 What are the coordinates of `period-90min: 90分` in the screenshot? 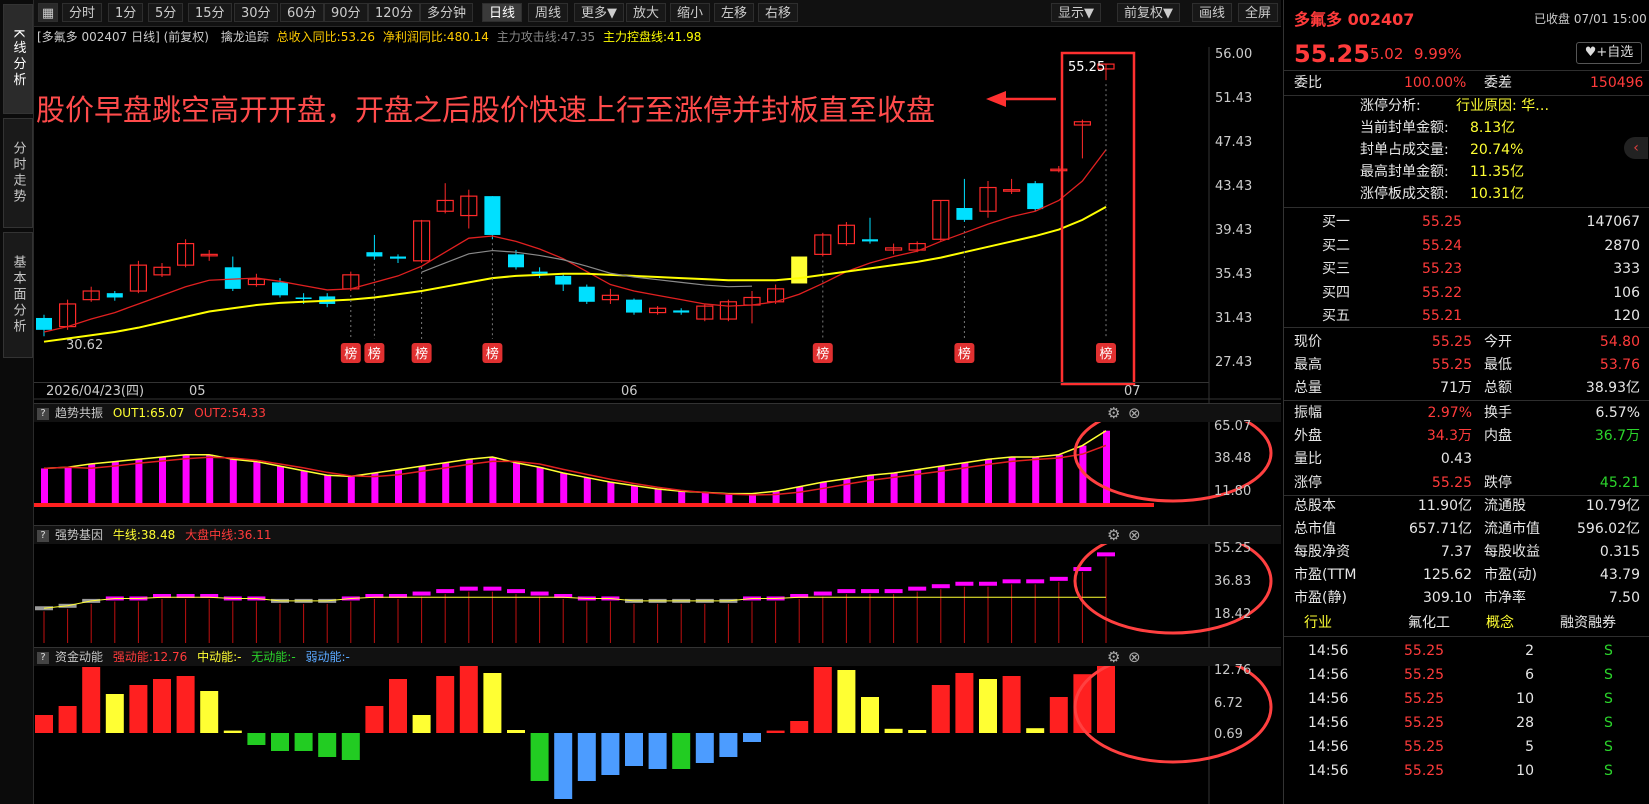 It's located at (346, 12).